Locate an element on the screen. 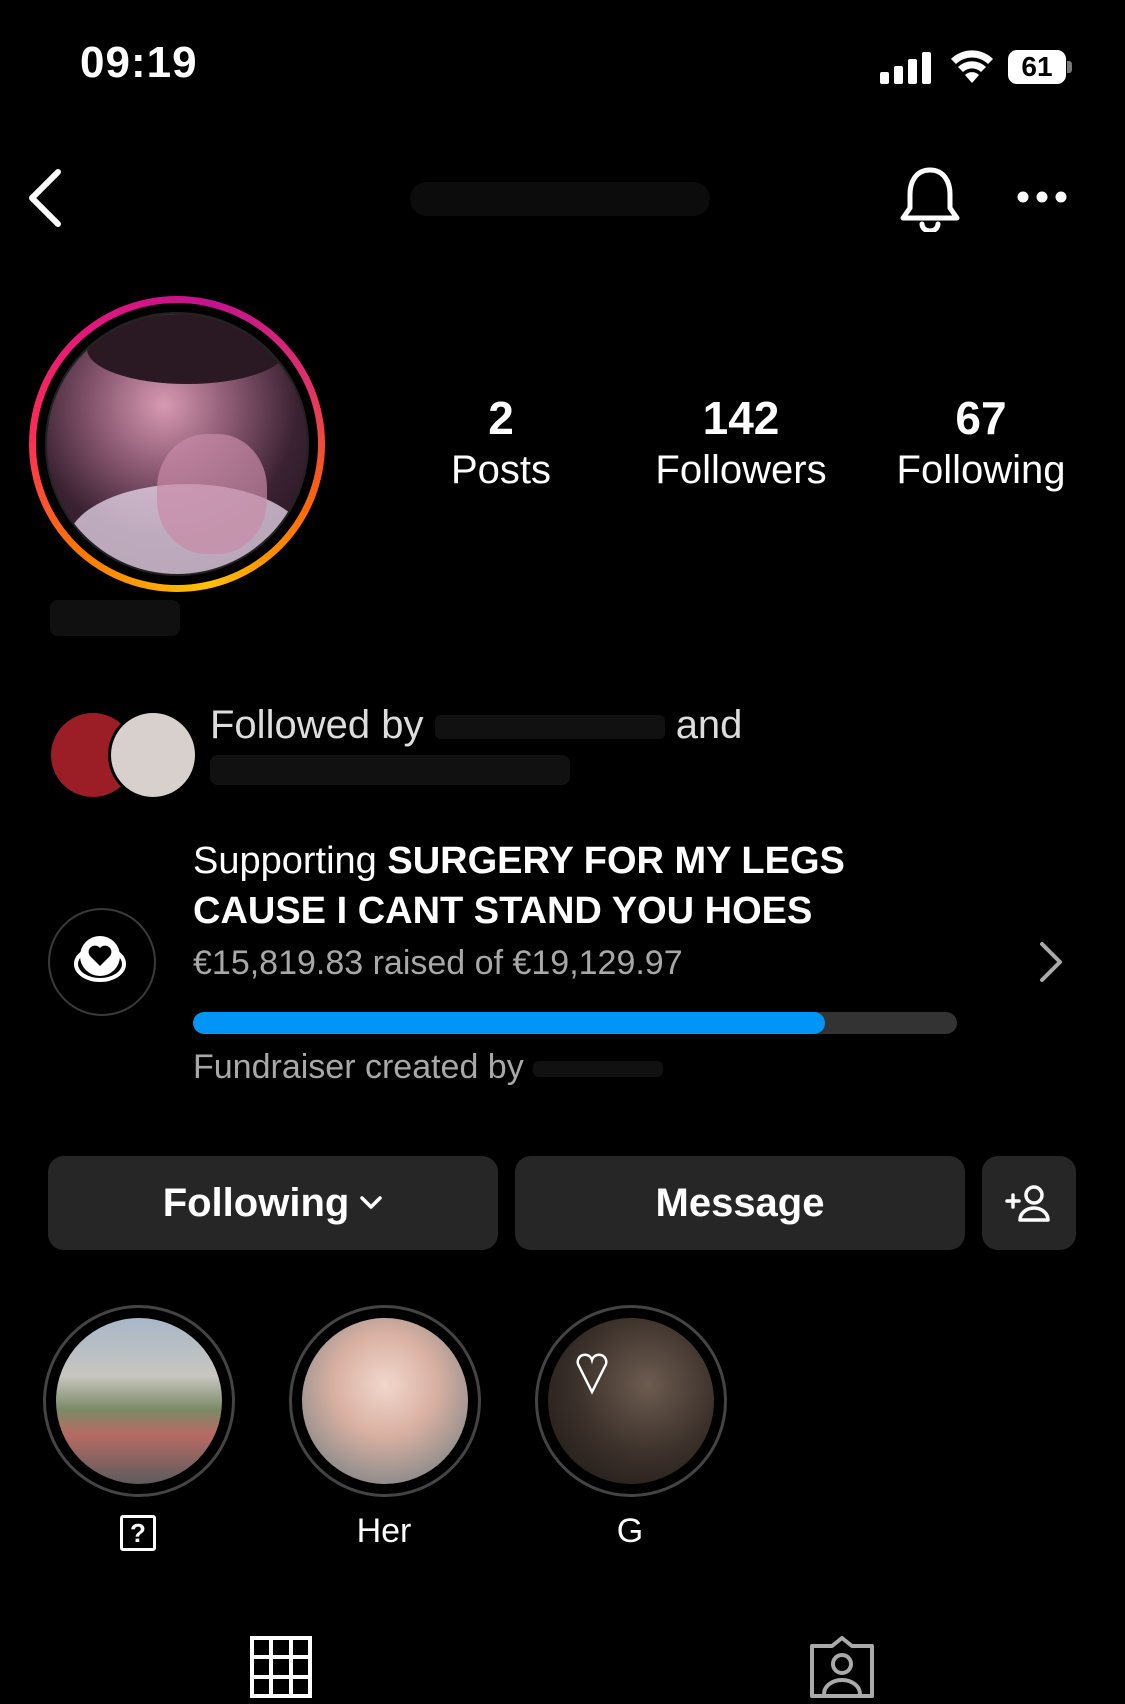 This screenshot has width=1125, height=1704. highlight-label: Her is located at coordinates (384, 1531).